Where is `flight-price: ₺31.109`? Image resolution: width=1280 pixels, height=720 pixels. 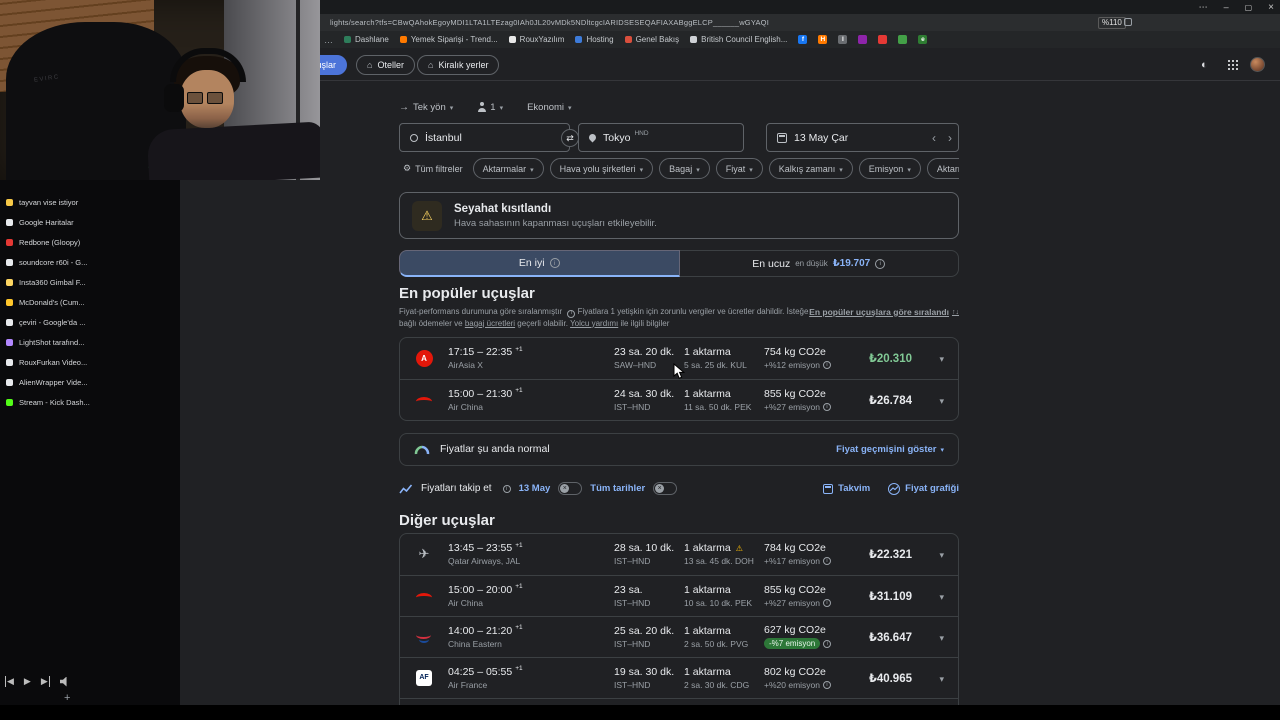
flight-price: ₺31.109 is located at coordinates (890, 596).